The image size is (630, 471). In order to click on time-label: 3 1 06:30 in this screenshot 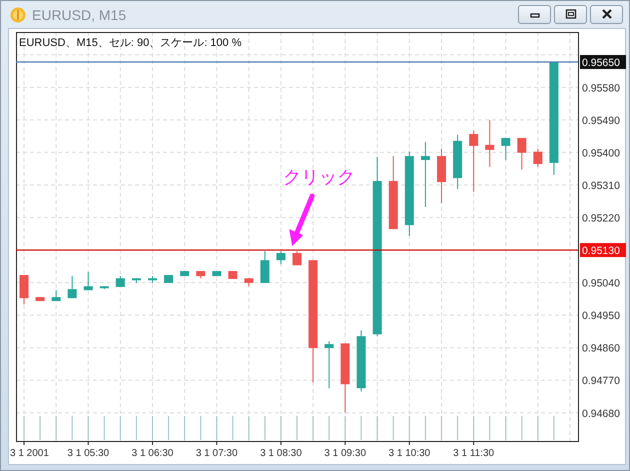, I will do `click(153, 453)`.